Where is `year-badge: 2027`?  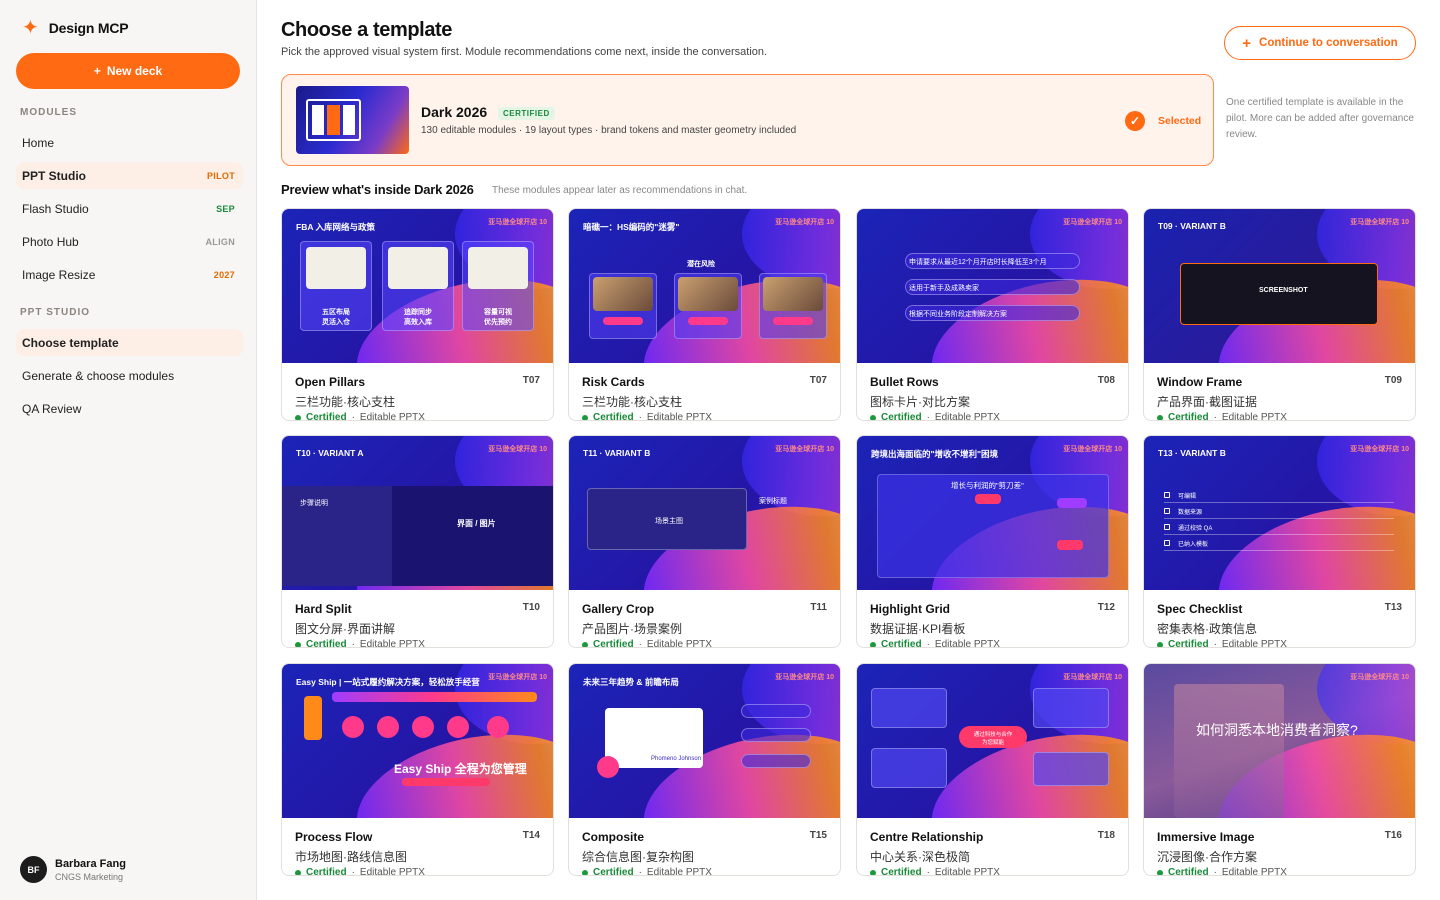 year-badge: 2027 is located at coordinates (224, 274).